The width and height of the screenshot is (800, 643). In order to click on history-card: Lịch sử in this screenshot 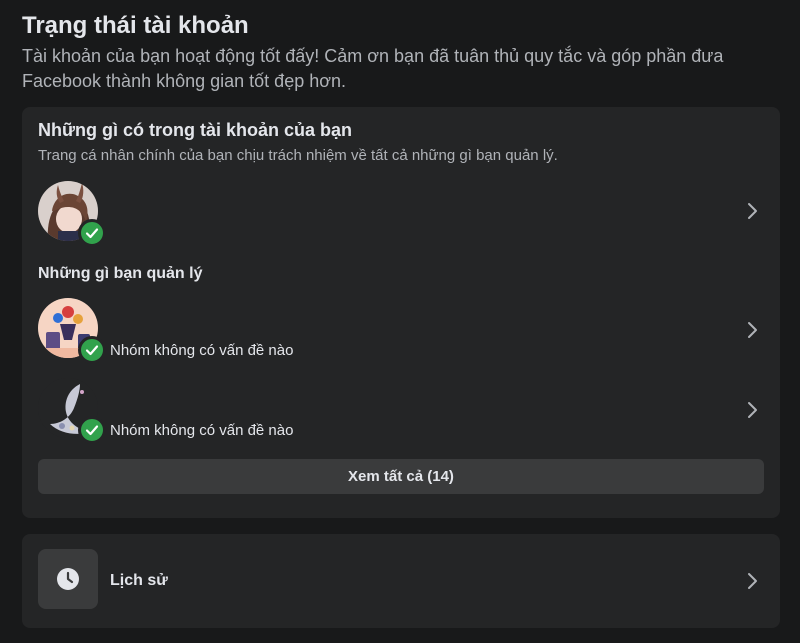, I will do `click(401, 581)`.